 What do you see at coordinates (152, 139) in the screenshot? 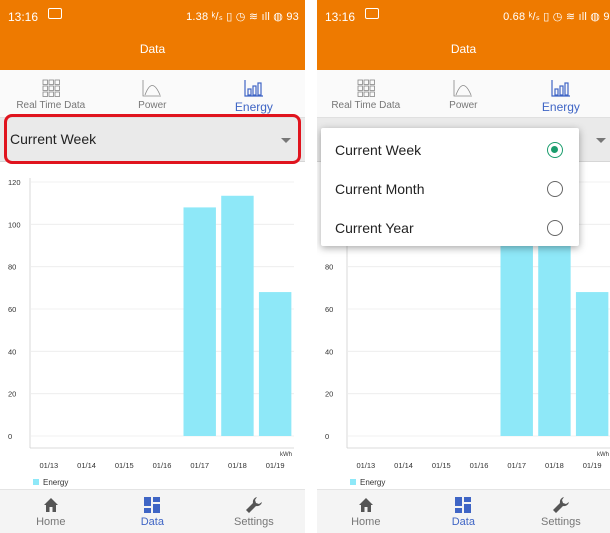
I see `highlight-box` at bounding box center [152, 139].